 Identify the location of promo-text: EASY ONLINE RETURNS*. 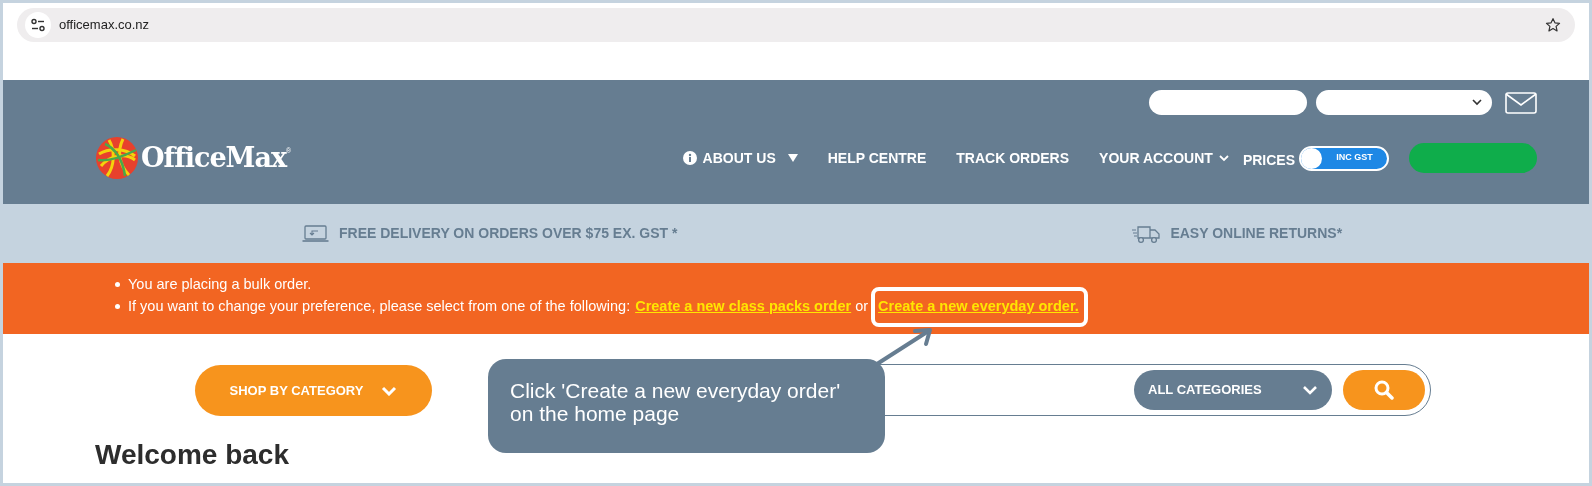
(1256, 233).